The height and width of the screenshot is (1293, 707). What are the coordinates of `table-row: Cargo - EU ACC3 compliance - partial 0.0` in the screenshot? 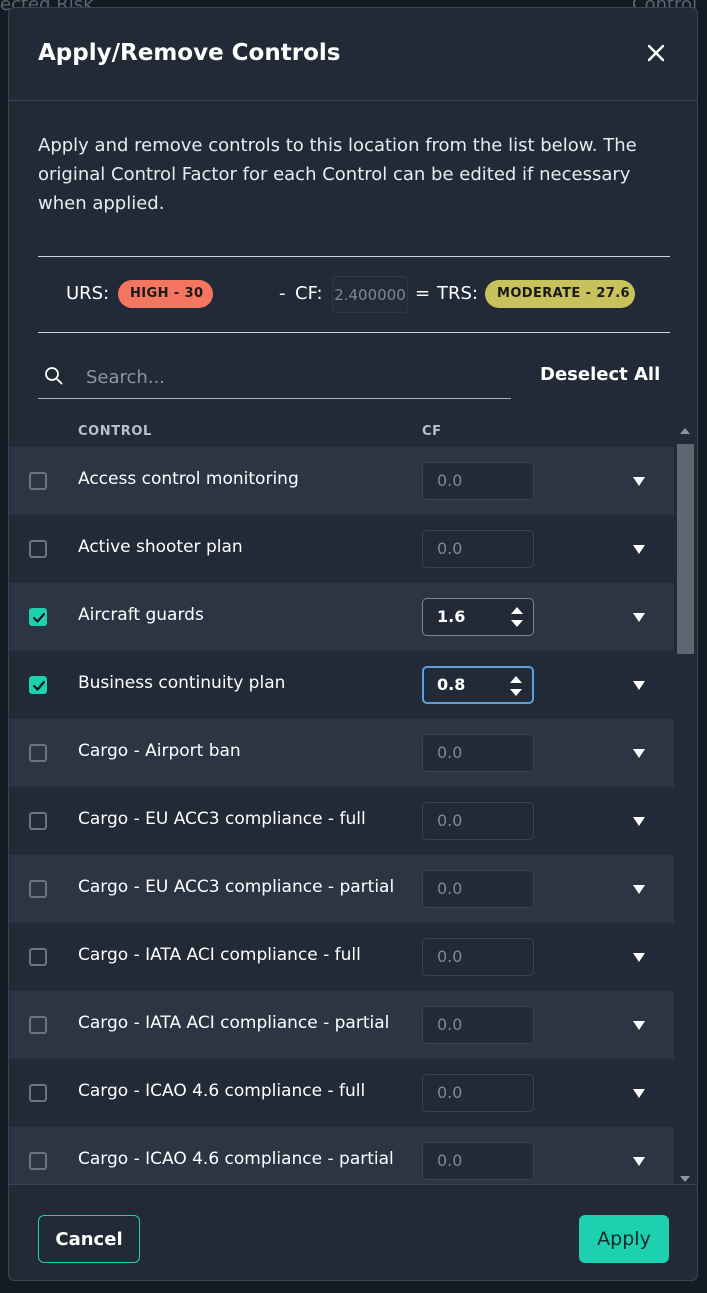 It's located at (341, 889).